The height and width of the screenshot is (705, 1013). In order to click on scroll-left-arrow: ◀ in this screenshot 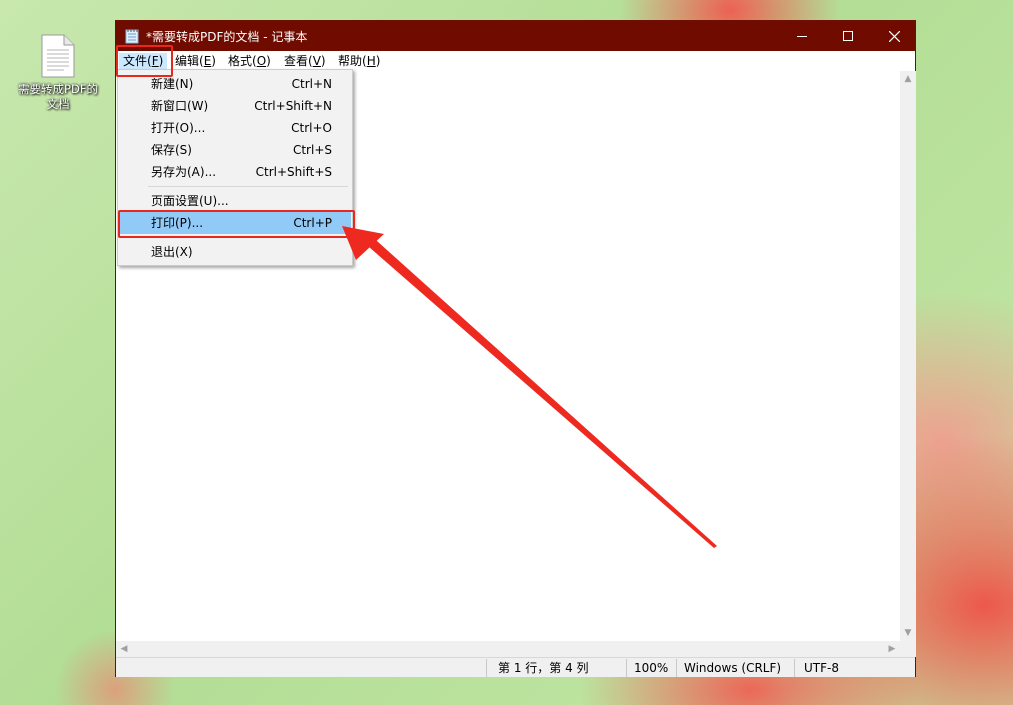, I will do `click(124, 649)`.